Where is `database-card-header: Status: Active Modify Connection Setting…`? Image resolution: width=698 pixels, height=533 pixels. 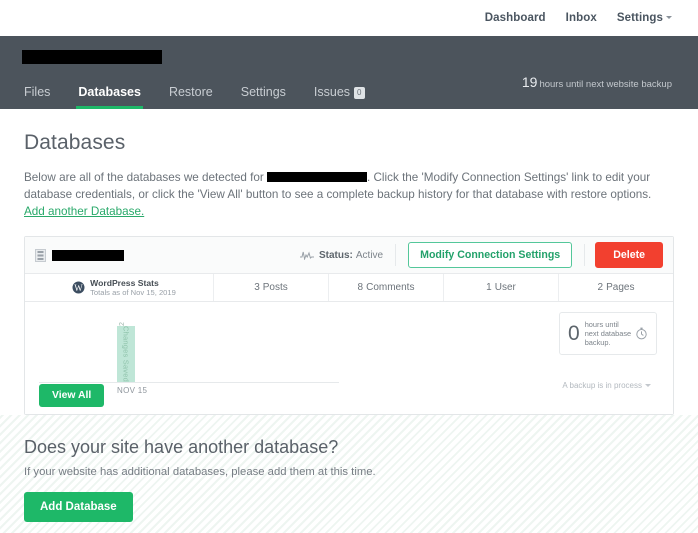
database-card-header: Status: Active Modify Connection Setting… is located at coordinates (349, 255).